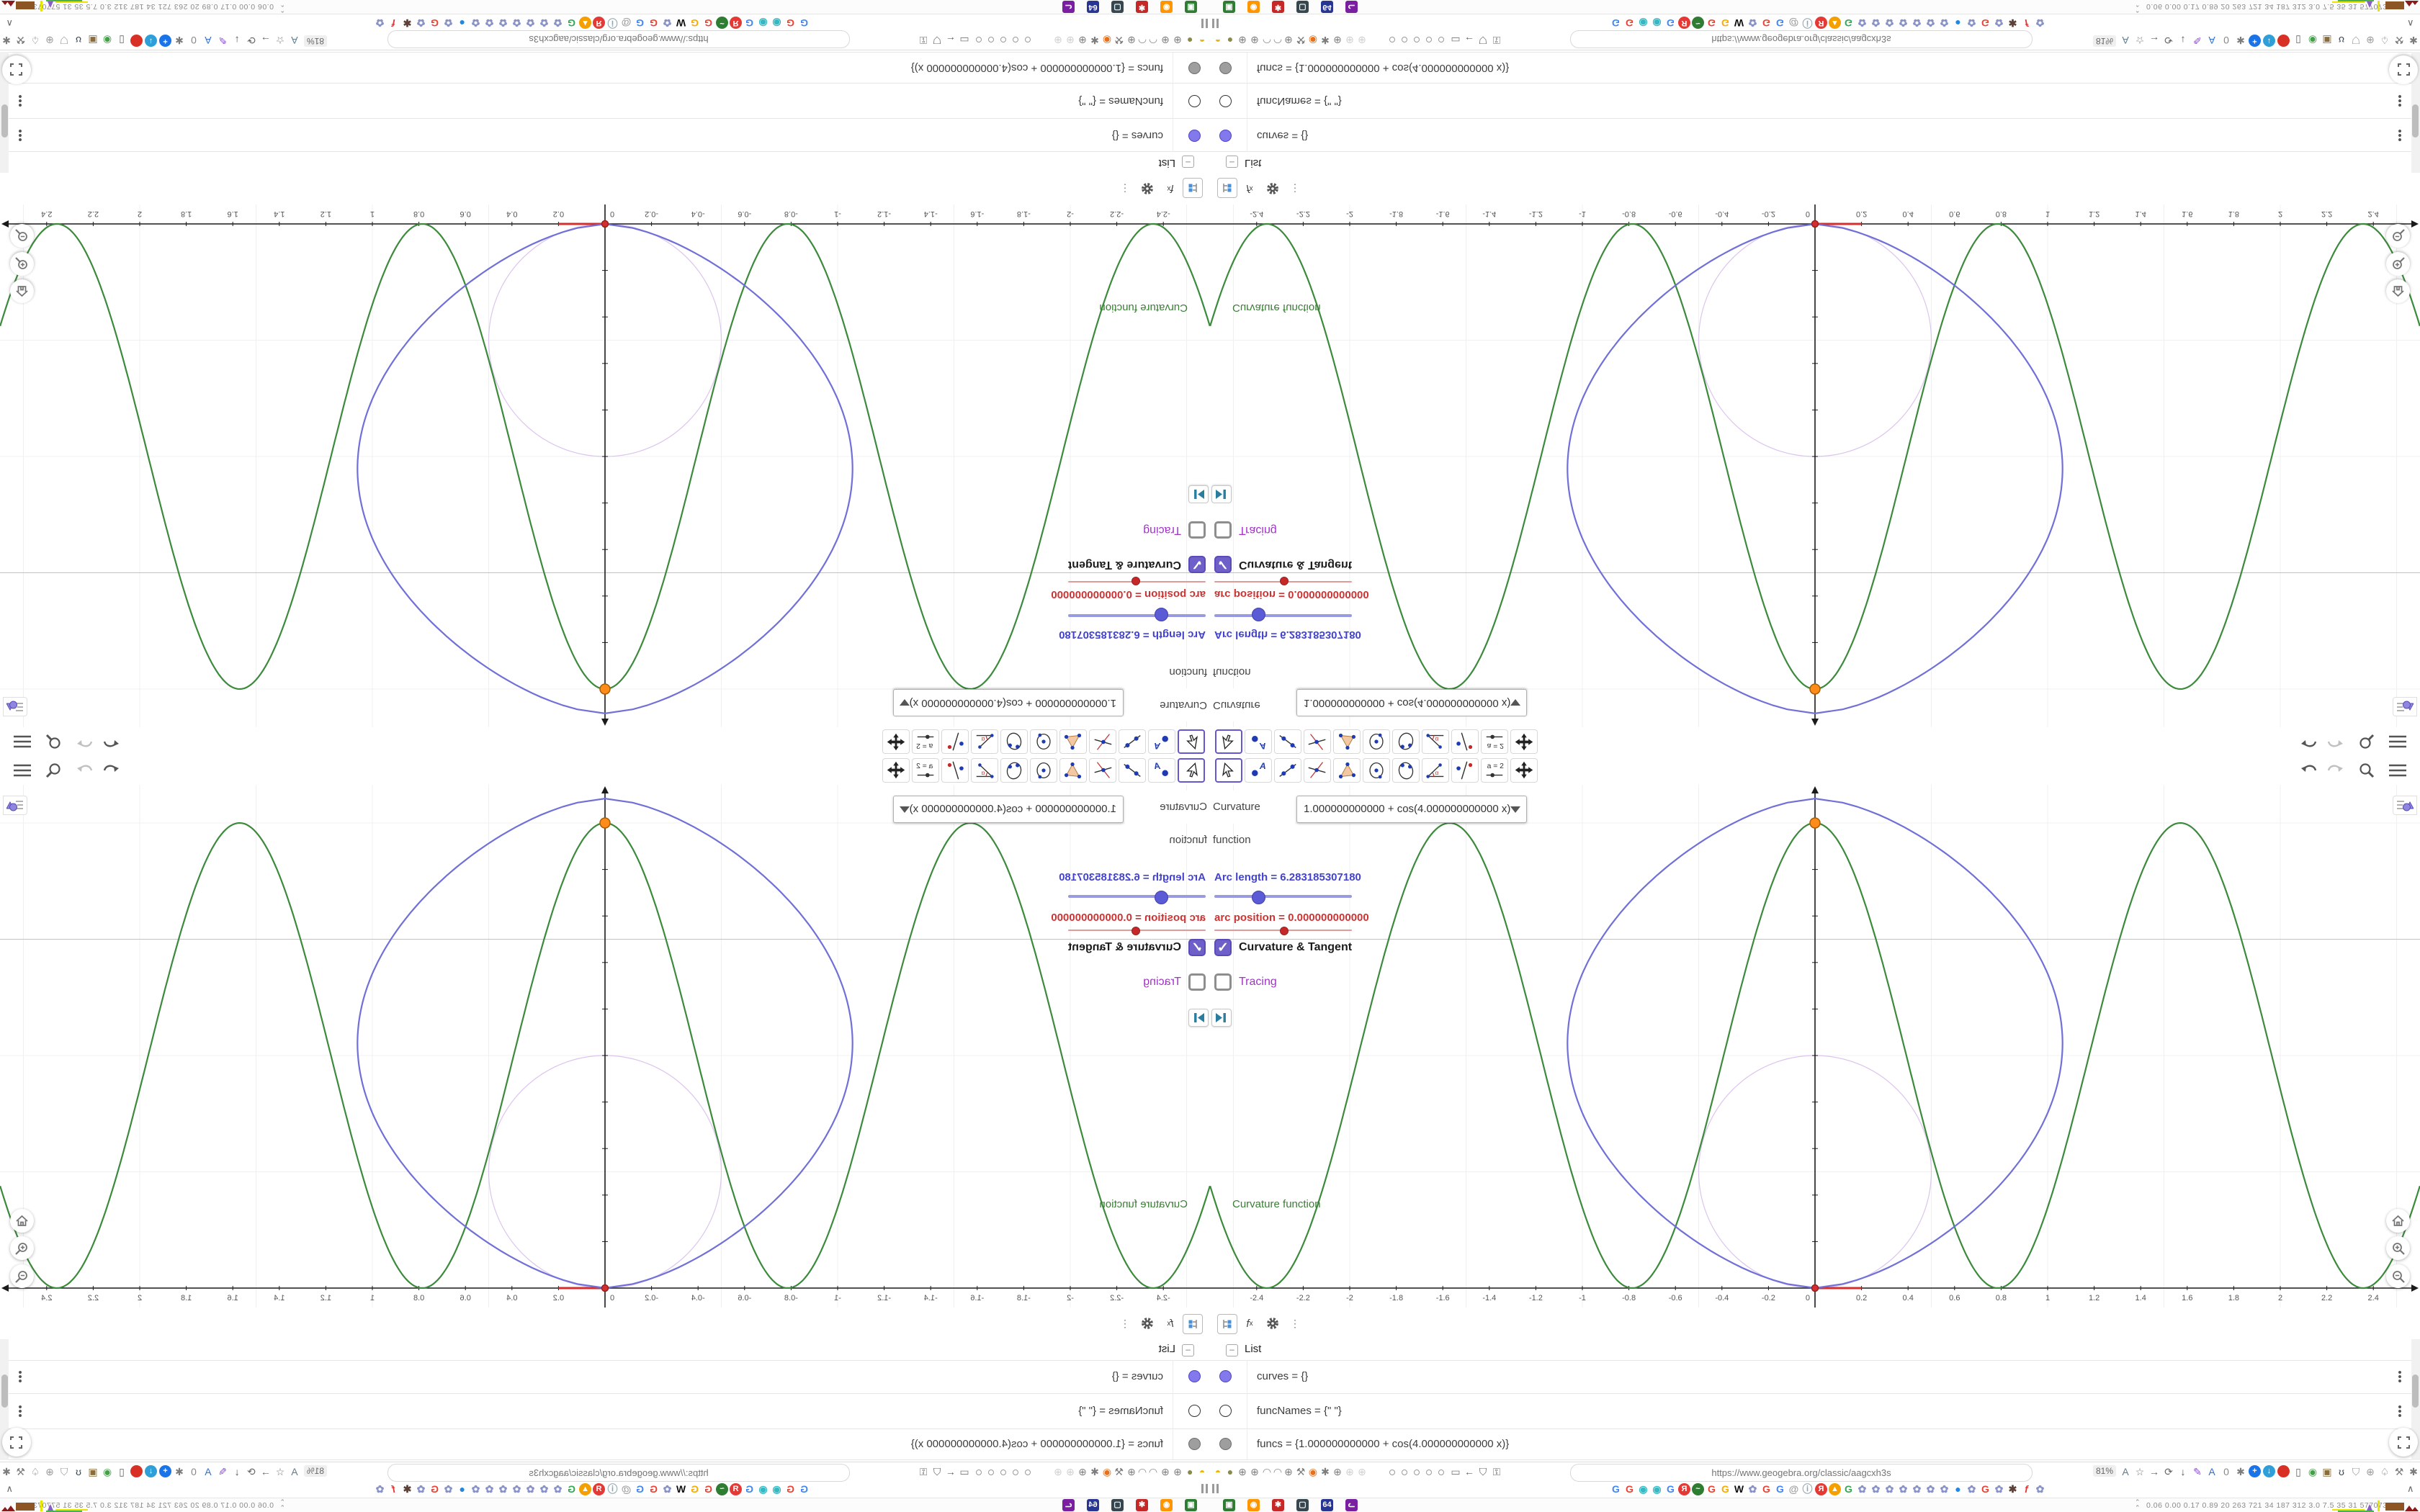 This screenshot has width=2420, height=1512. What do you see at coordinates (2370, 40) in the screenshot?
I see `globe-gray-icon: ⊕` at bounding box center [2370, 40].